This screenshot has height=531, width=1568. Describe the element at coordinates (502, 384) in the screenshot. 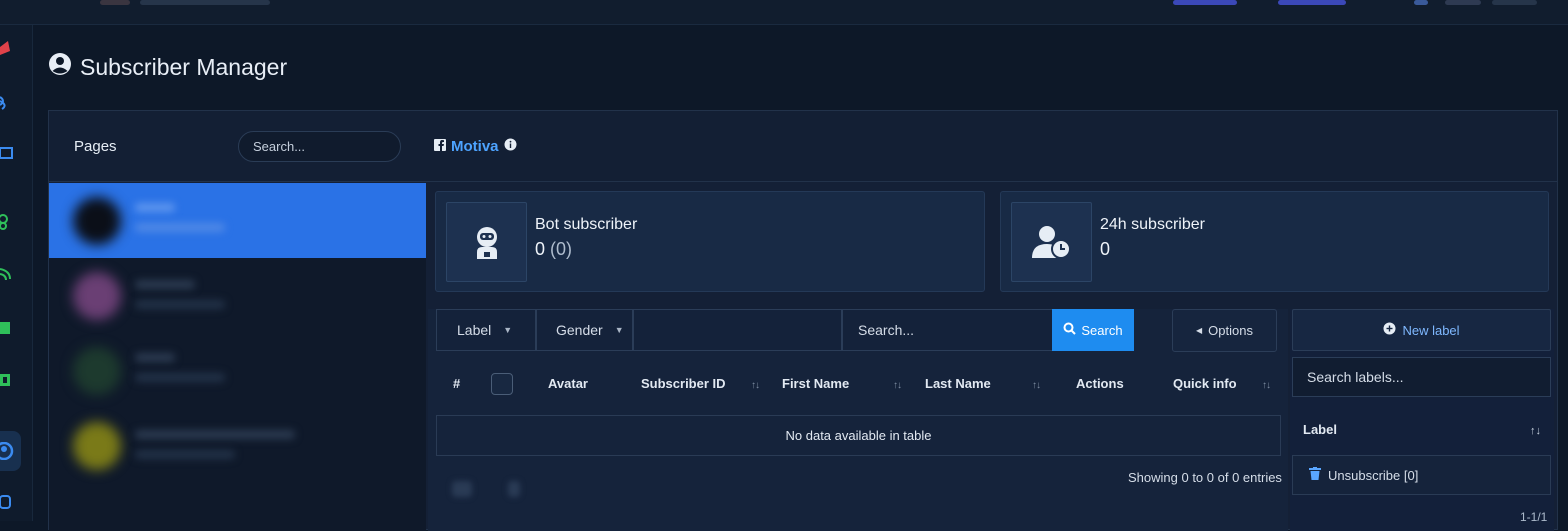

I see `select-all-checkbox` at that location.